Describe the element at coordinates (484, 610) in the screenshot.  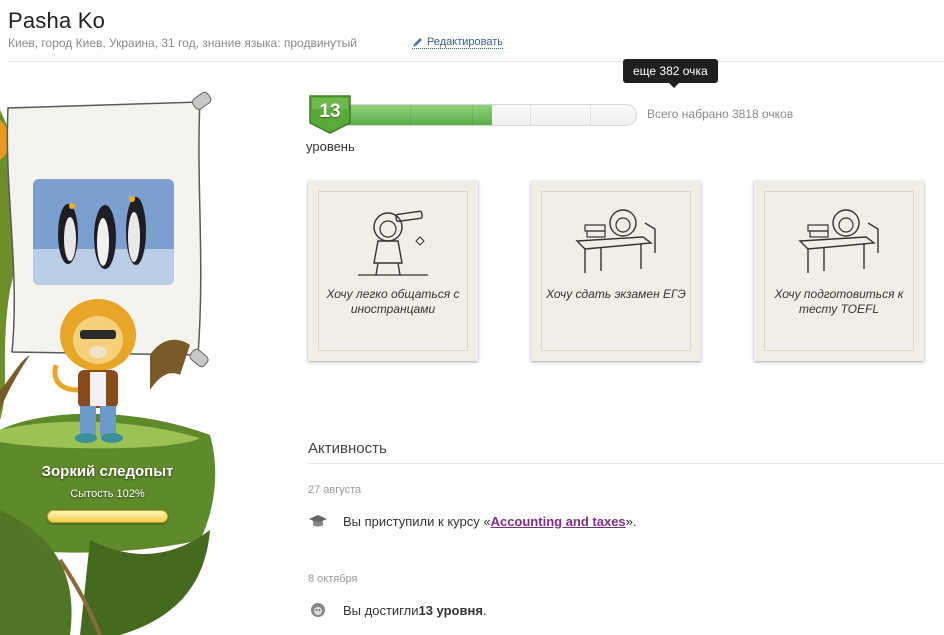
I see `event-text-suffix: .` at that location.